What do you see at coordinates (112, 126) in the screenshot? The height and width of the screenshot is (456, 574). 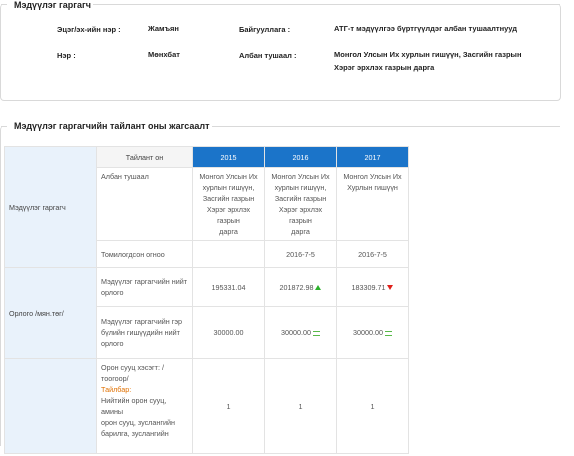 I see `report-years-legend: Мэдүүлэг гаргагчийн тайлант оны жагсаалт` at bounding box center [112, 126].